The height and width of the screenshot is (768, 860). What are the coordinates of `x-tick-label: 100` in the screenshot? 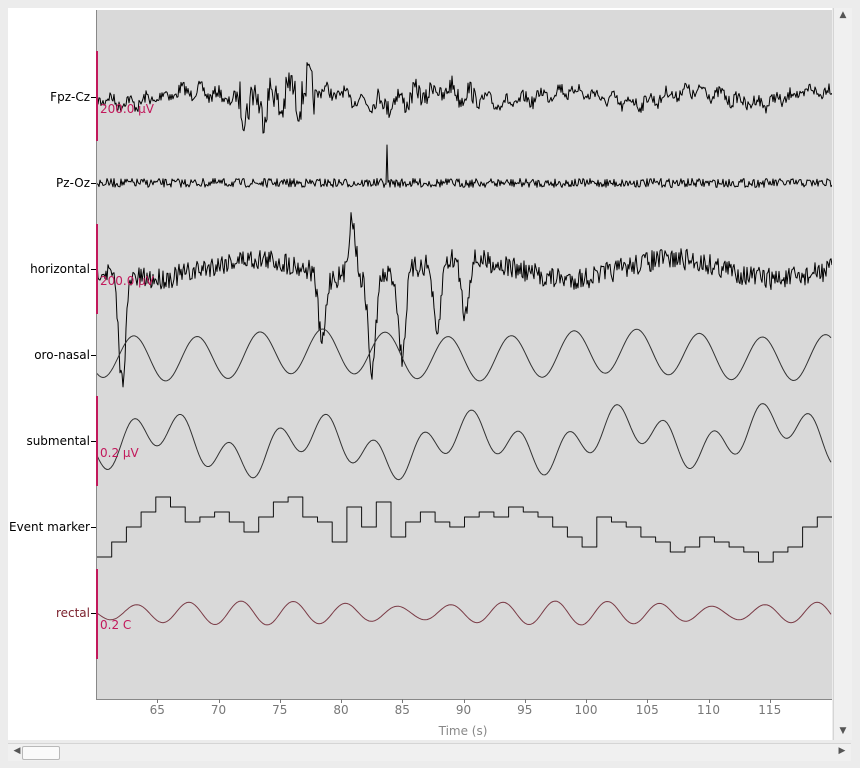 It's located at (586, 710).